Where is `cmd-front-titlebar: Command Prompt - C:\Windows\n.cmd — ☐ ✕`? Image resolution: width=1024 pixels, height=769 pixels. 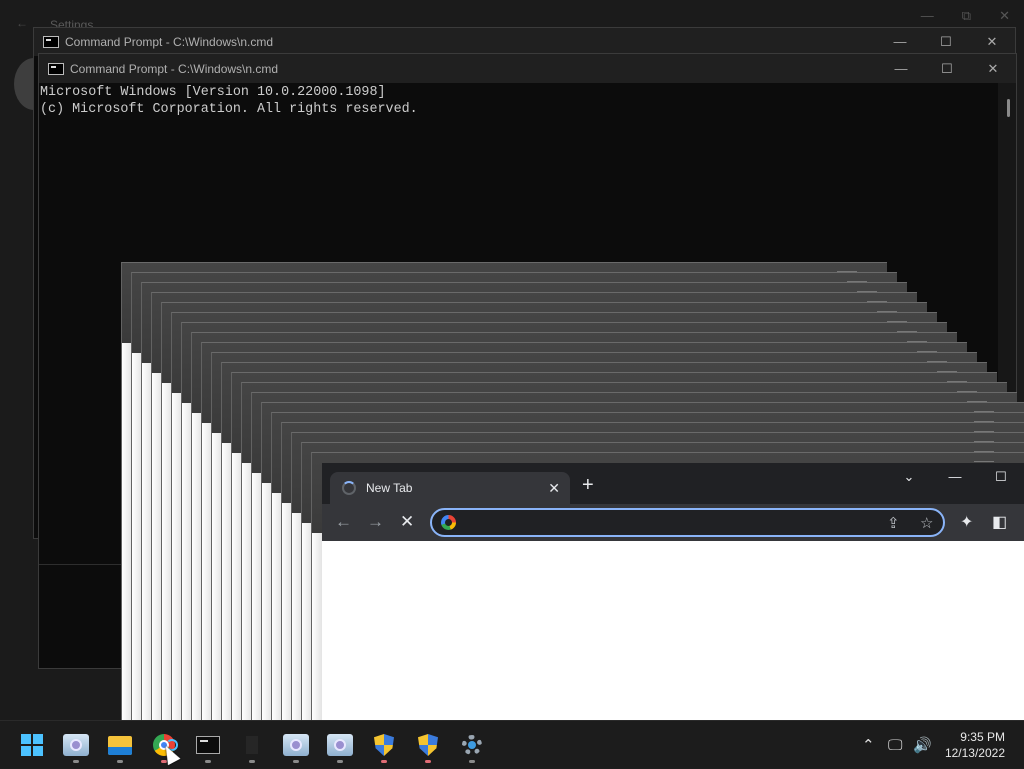
cmd-front-titlebar: Command Prompt - C:\Windows\n.cmd — ☐ ✕ is located at coordinates (527, 68).